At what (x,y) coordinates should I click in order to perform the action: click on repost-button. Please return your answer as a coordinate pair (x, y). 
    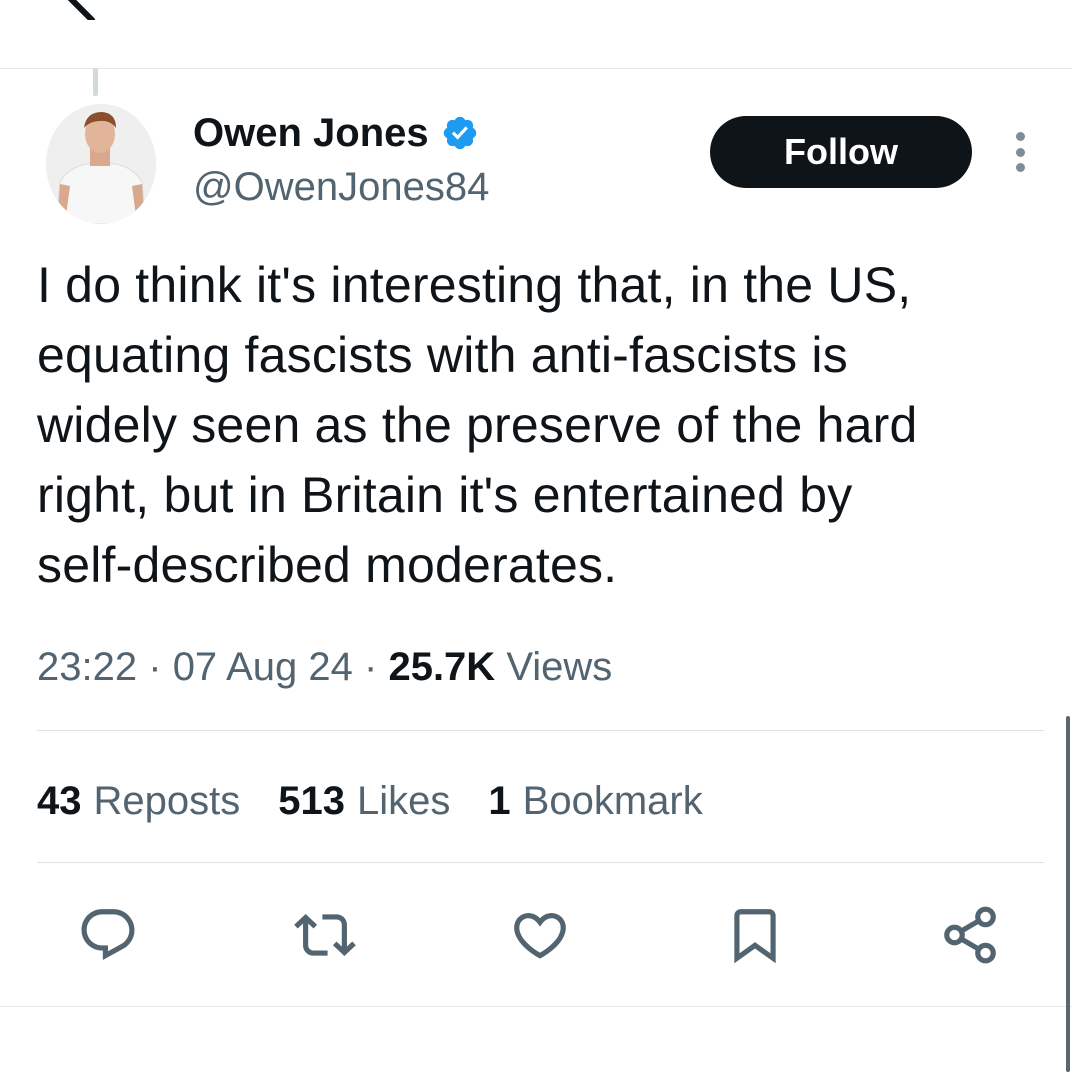
    Looking at the image, I should click on (325, 935).